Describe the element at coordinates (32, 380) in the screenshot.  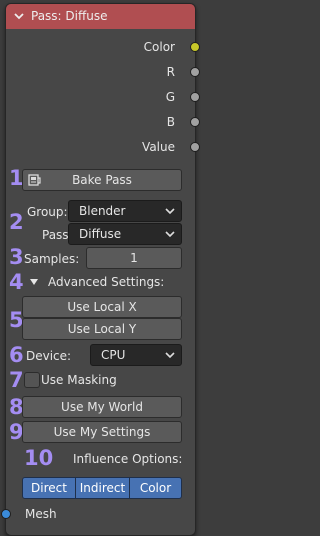
I see `use-masking-checkbox` at that location.